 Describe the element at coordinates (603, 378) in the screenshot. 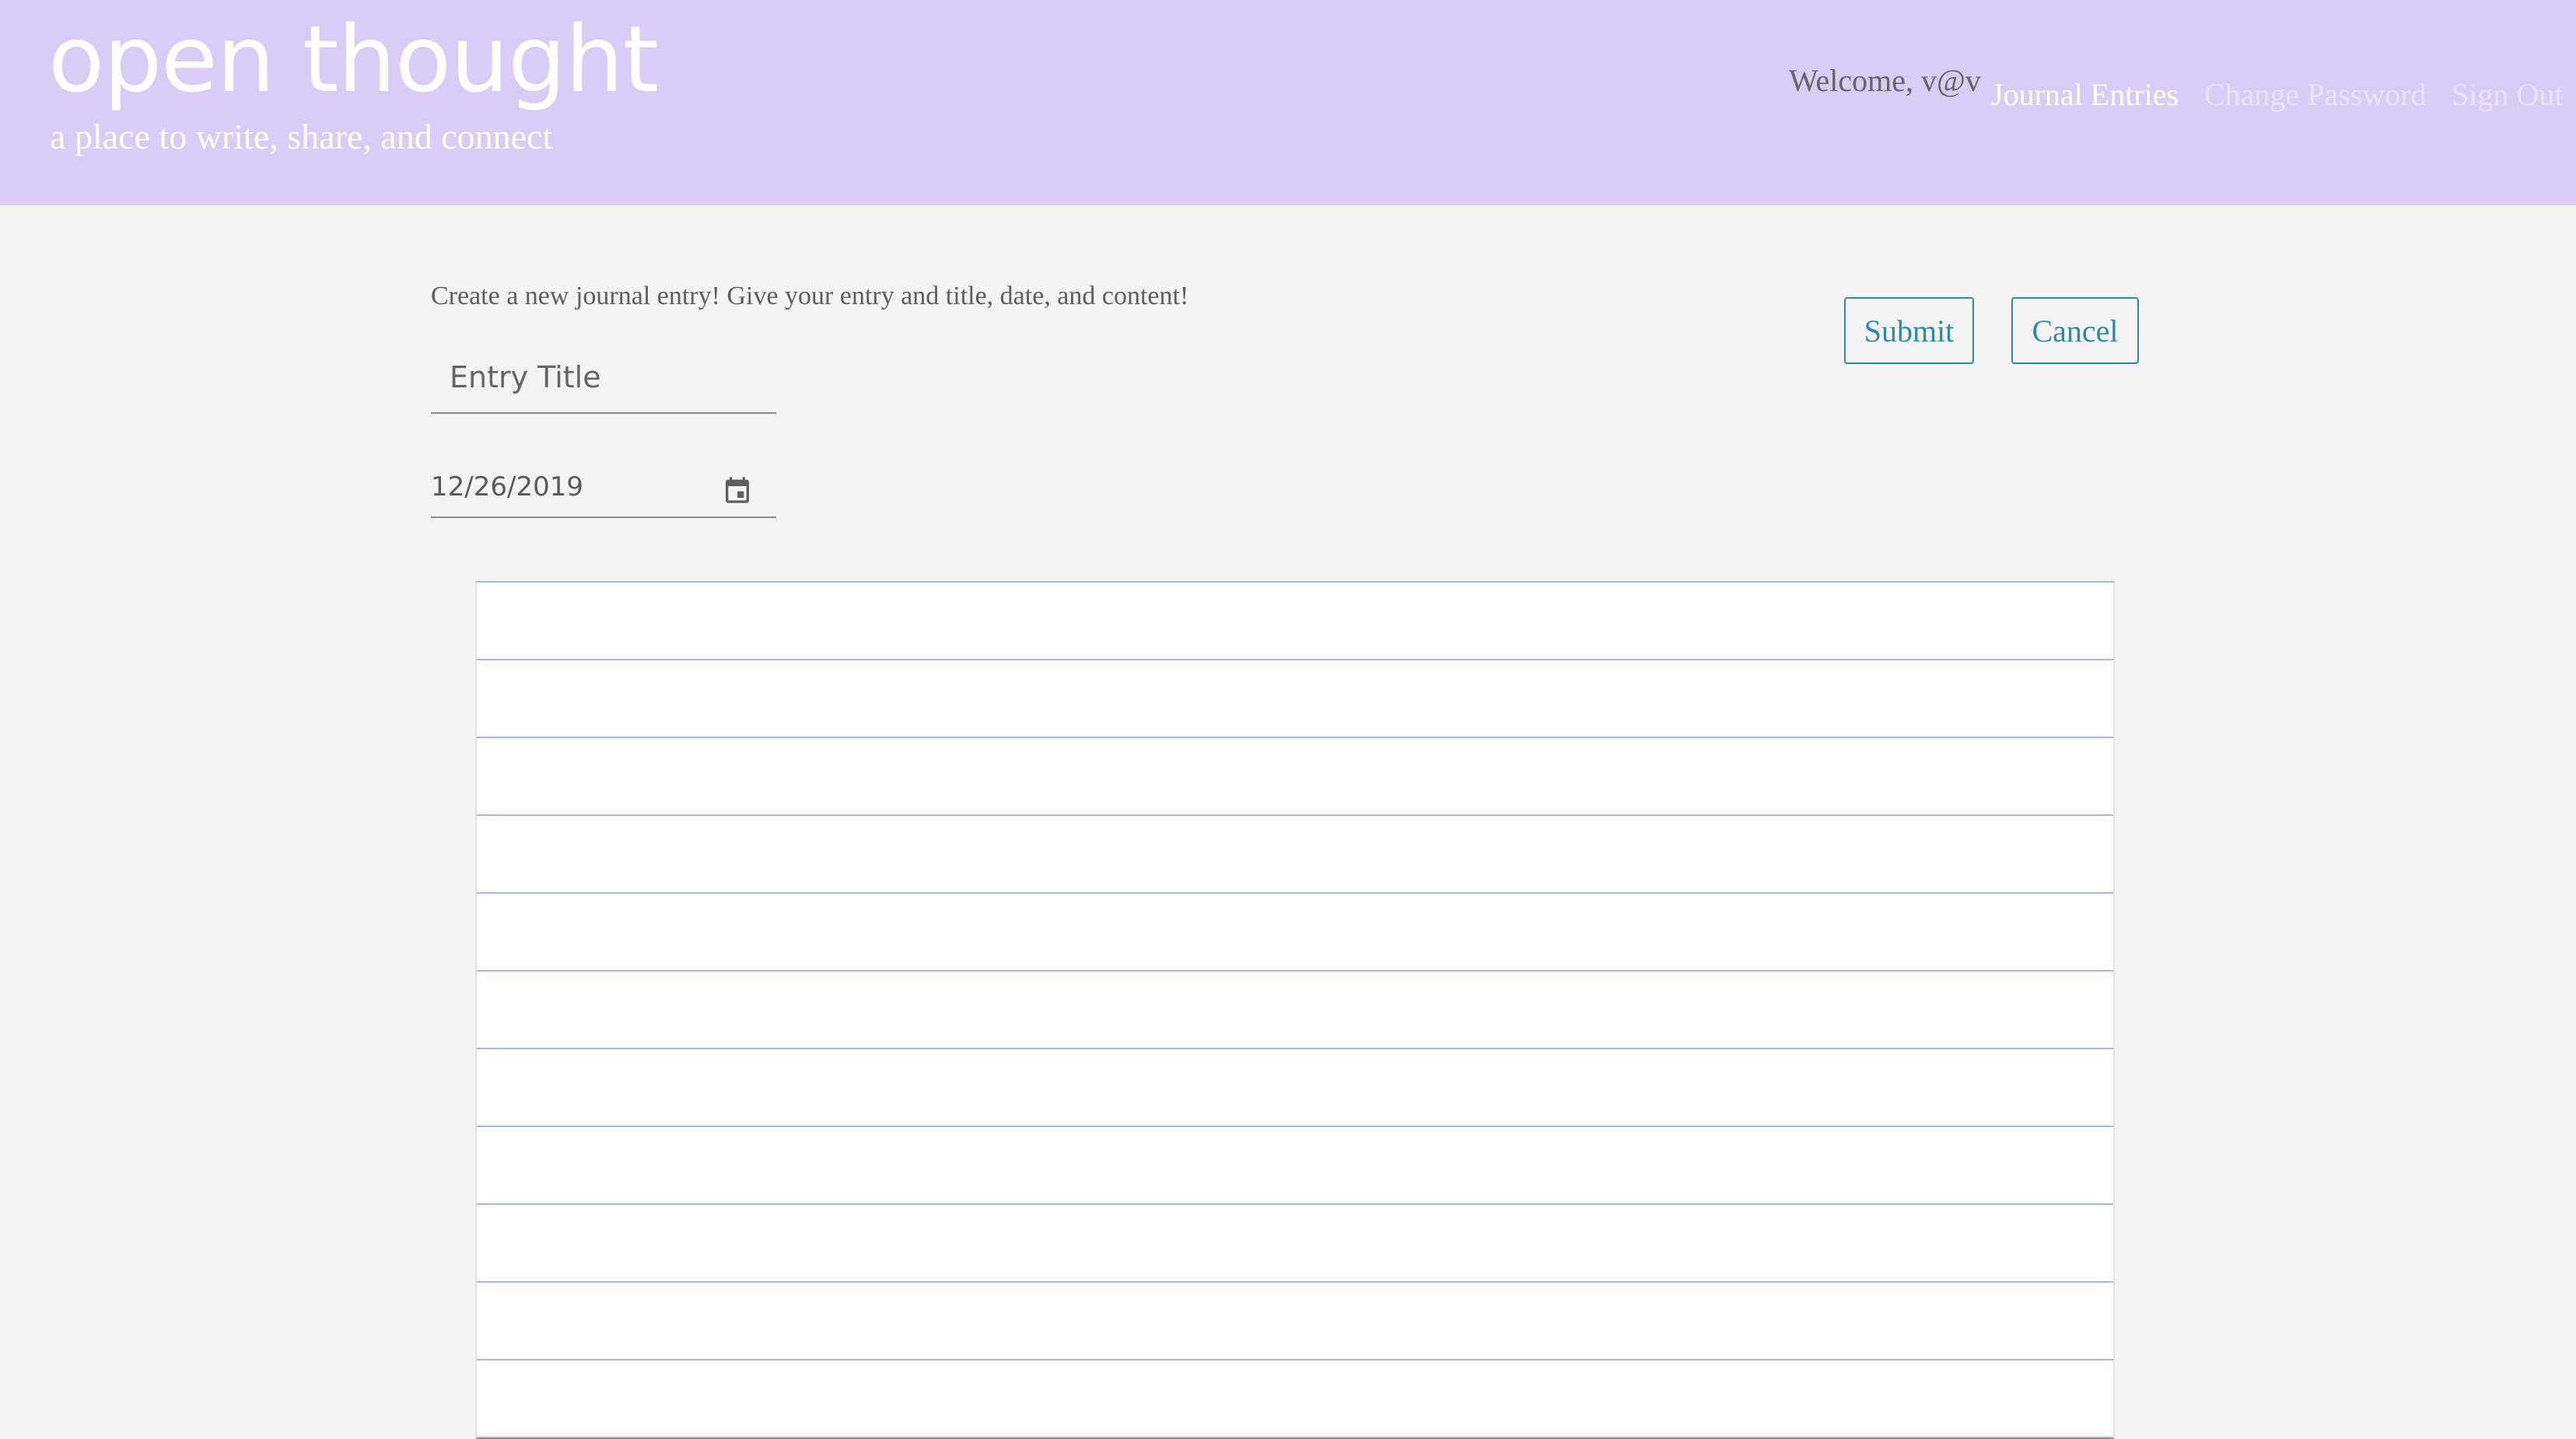

I see `entry-title-input` at that location.